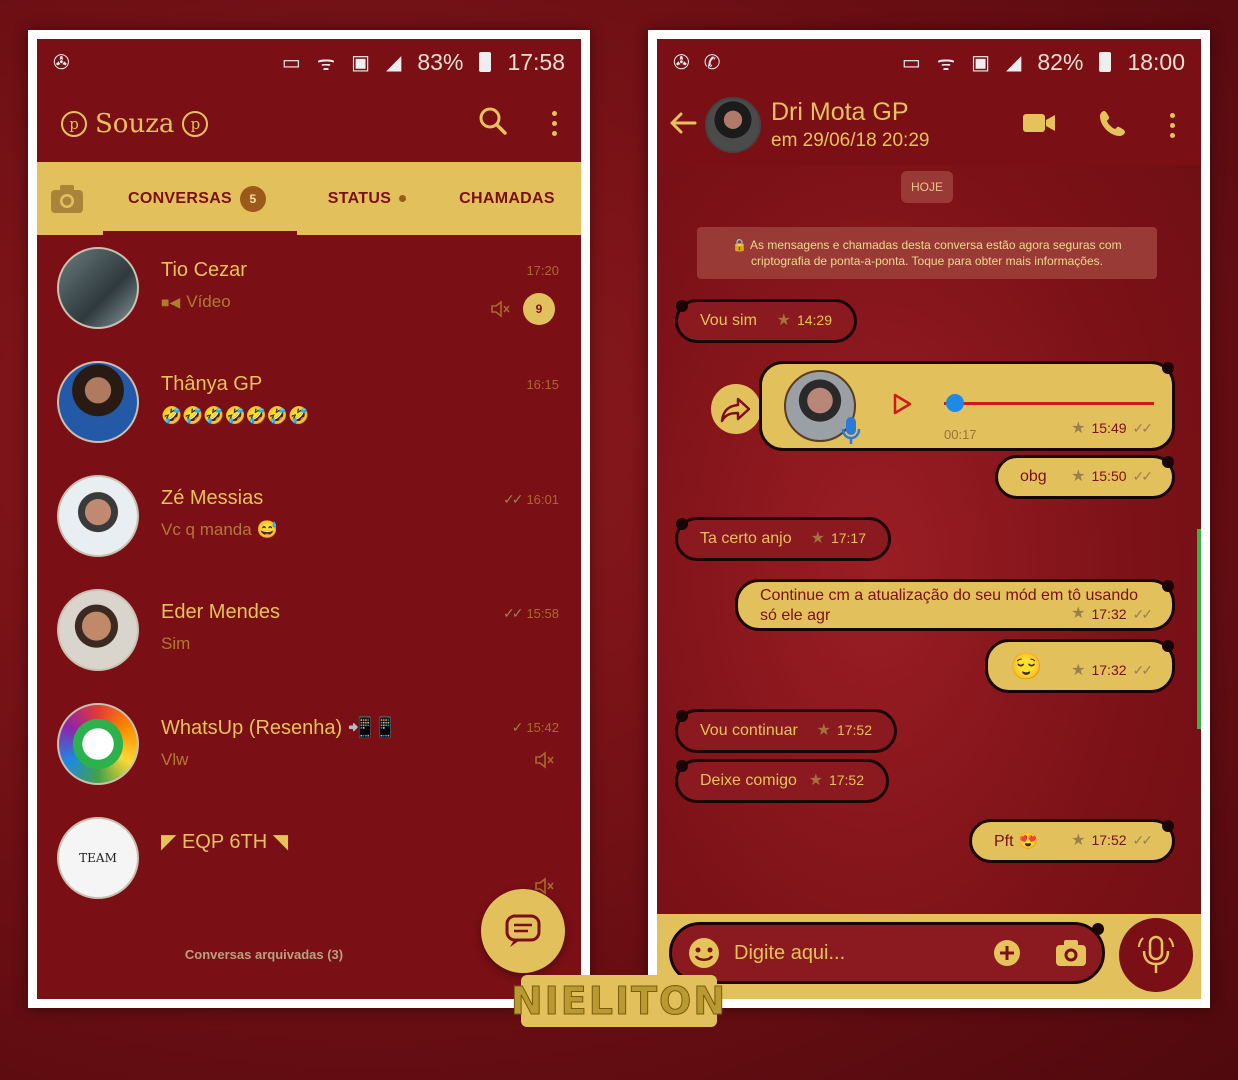  Describe the element at coordinates (517, 727) in the screenshot. I see `sent-tick-icon: ✓` at that location.